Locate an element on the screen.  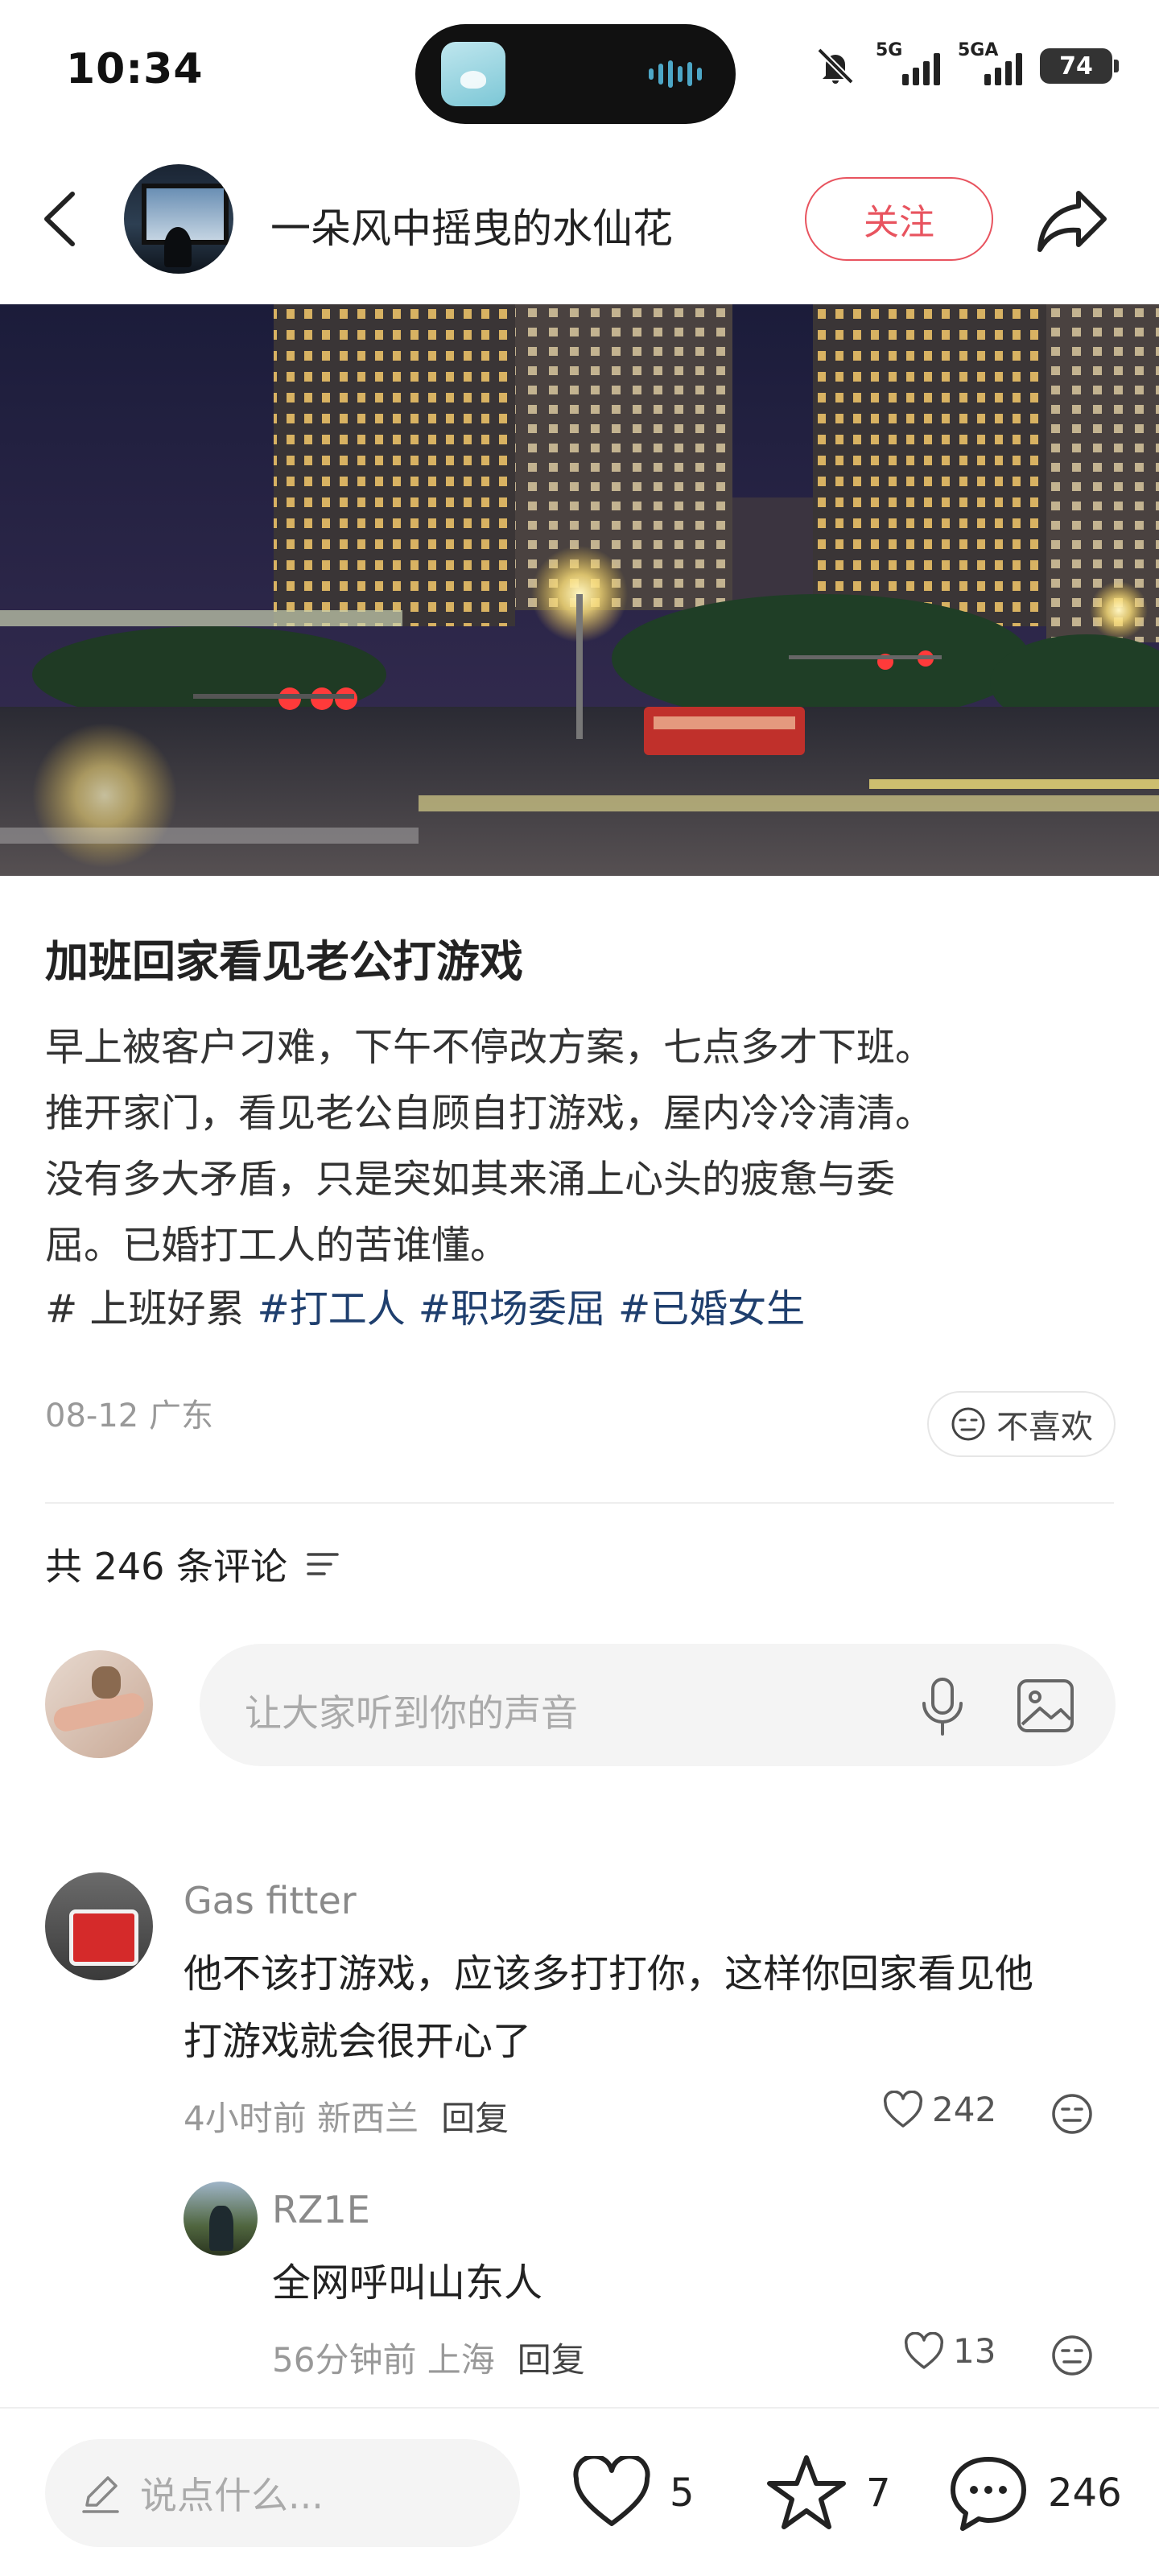
comment-text: 他不该打游戏，应该多打打你，这样你回家看见他 打游戏就会很开心了 is located at coordinates (608, 2008).